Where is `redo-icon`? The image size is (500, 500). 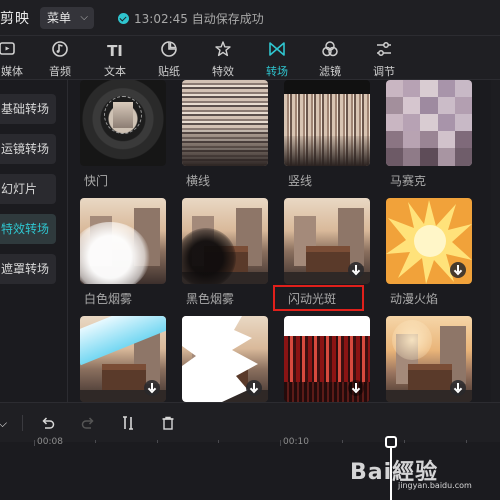
redo-icon is located at coordinates (88, 423).